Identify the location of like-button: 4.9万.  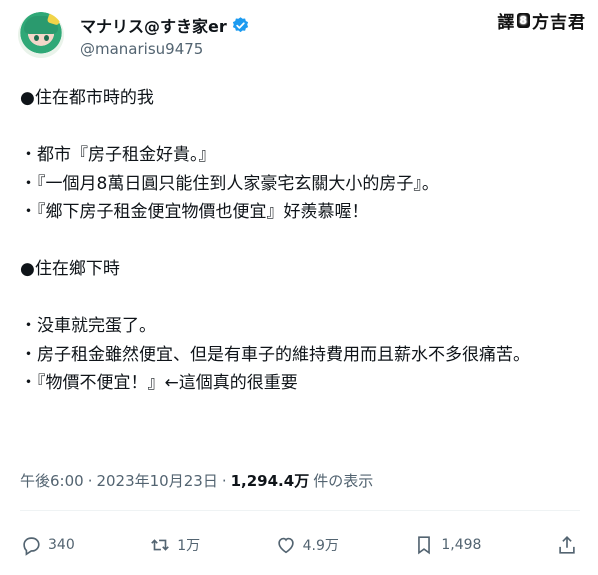
(307, 545).